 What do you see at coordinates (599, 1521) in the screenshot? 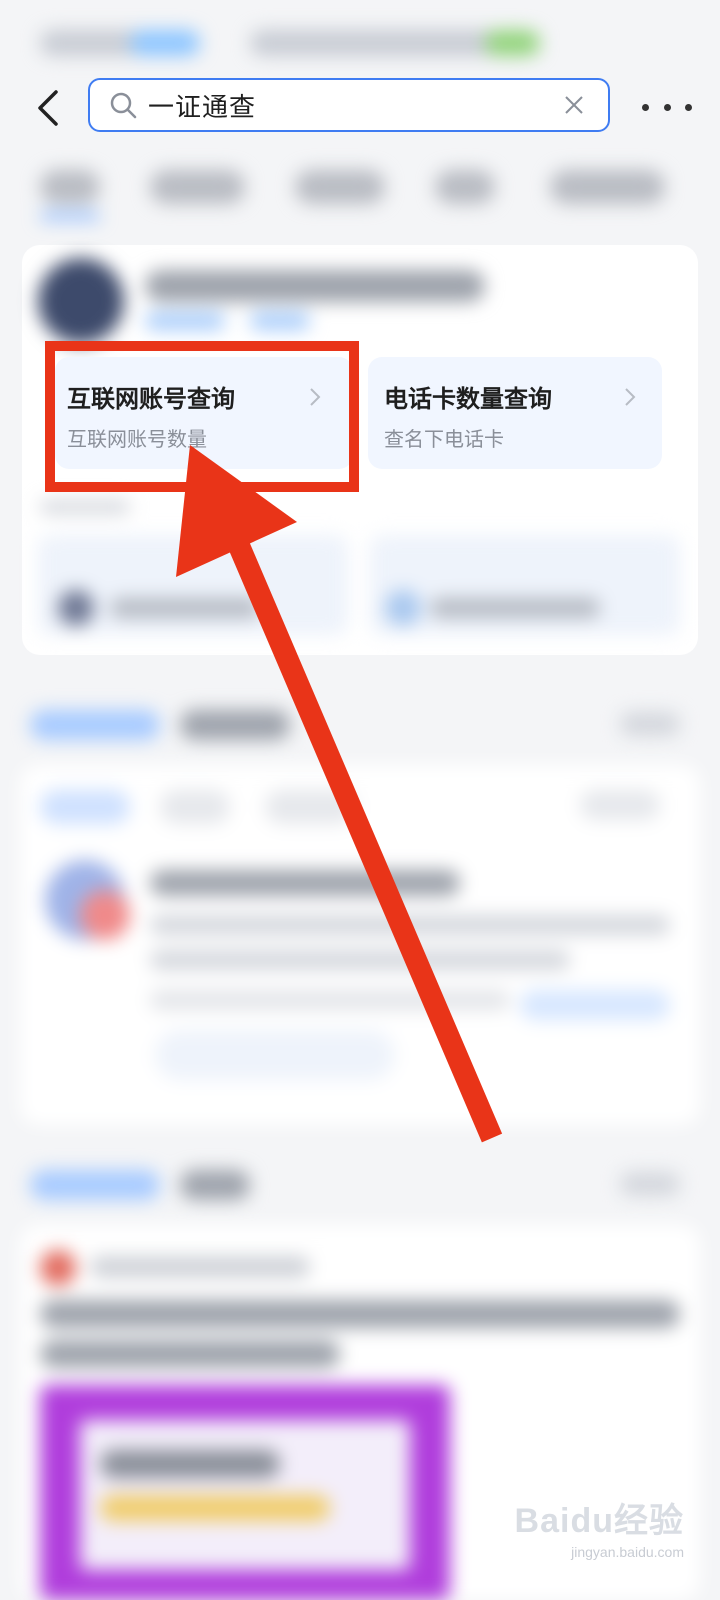
I see `watermark-logo: Baidu经验` at bounding box center [599, 1521].